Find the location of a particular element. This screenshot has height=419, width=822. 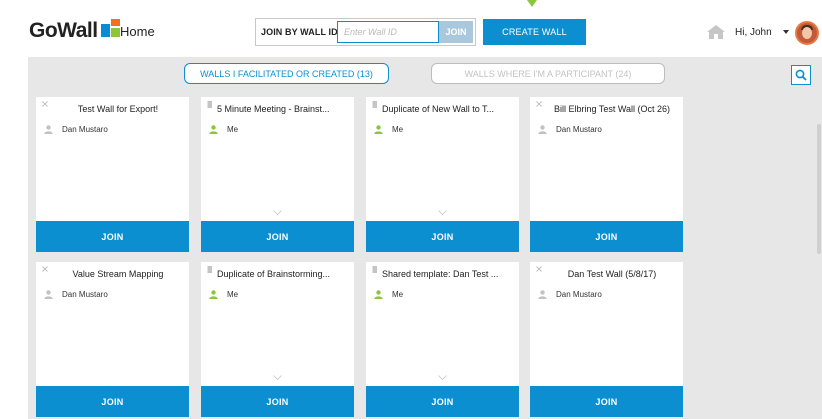

wall-card-header: Bill Elbring Test Wall (Oct 26) is located at coordinates (606, 107).